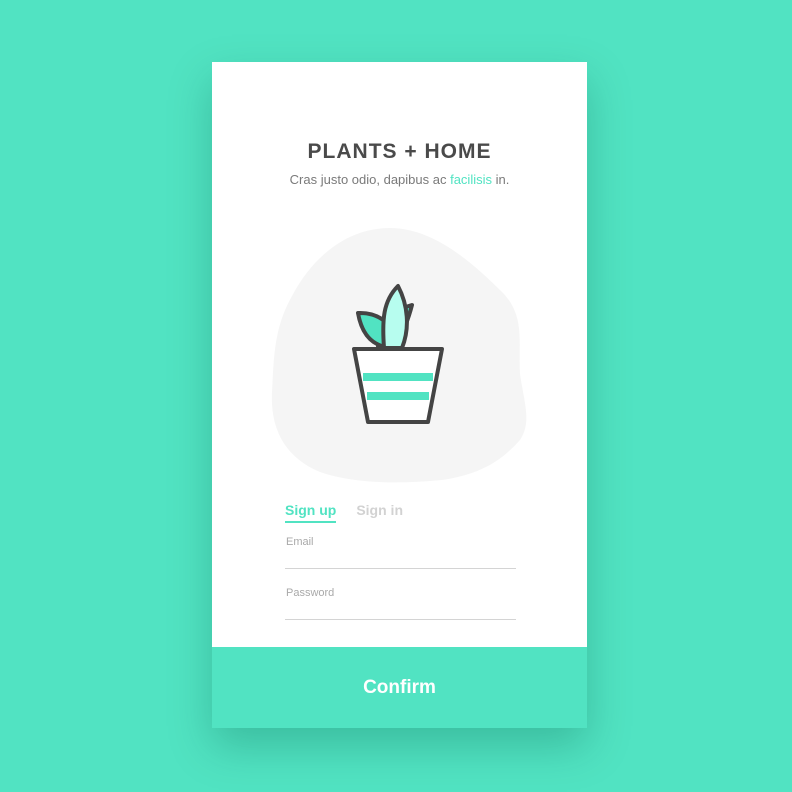 The image size is (792, 792). Describe the element at coordinates (471, 179) in the screenshot. I see `subtitle-link: facilisis` at that location.